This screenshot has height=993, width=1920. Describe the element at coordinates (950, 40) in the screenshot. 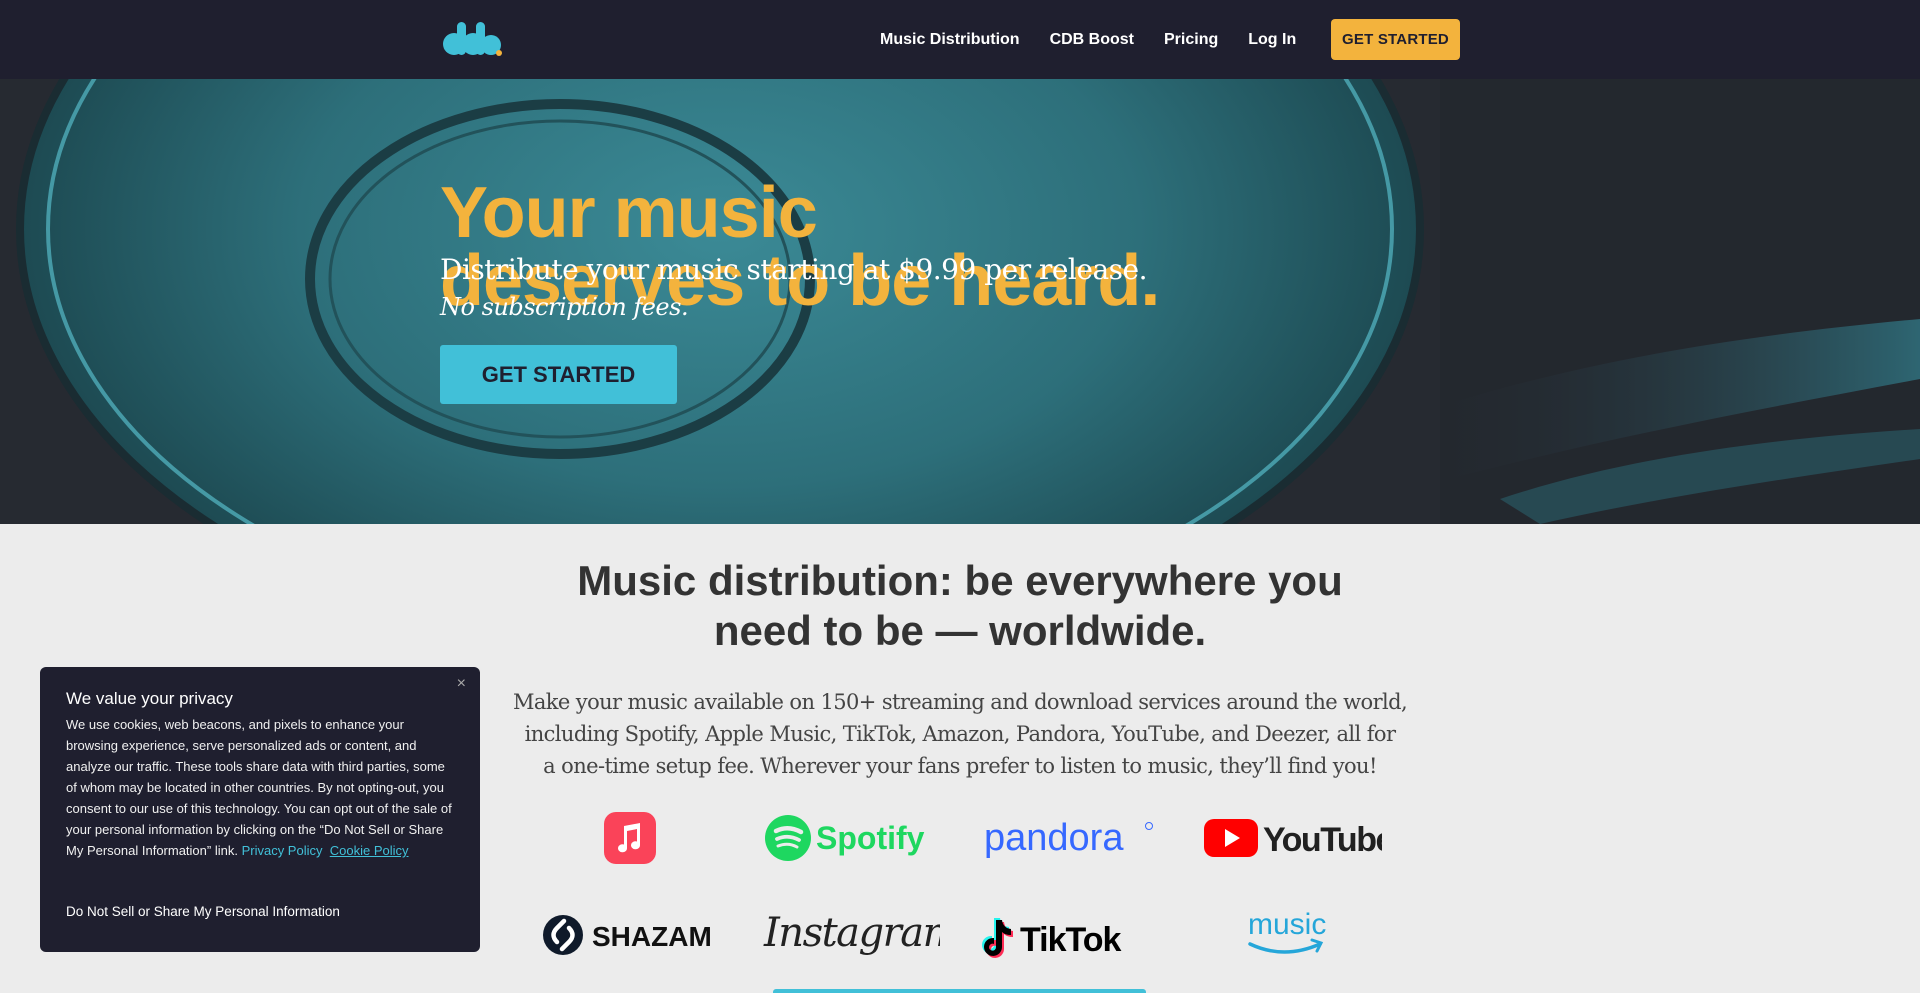

I see `nav-music-distribution: Music Distribution` at that location.